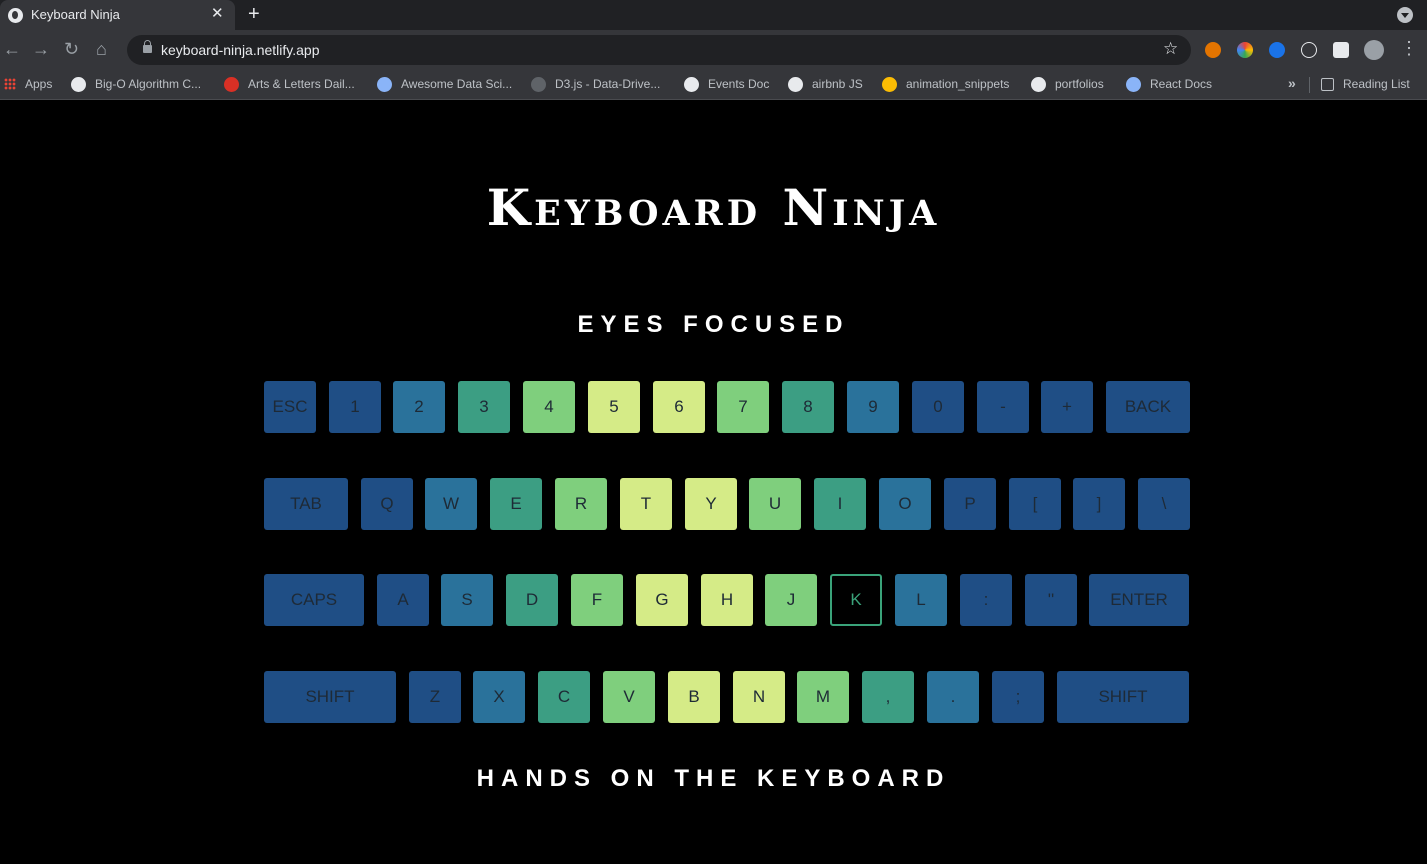 The width and height of the screenshot is (1427, 864). Describe the element at coordinates (516, 504) in the screenshot. I see `key: E` at that location.